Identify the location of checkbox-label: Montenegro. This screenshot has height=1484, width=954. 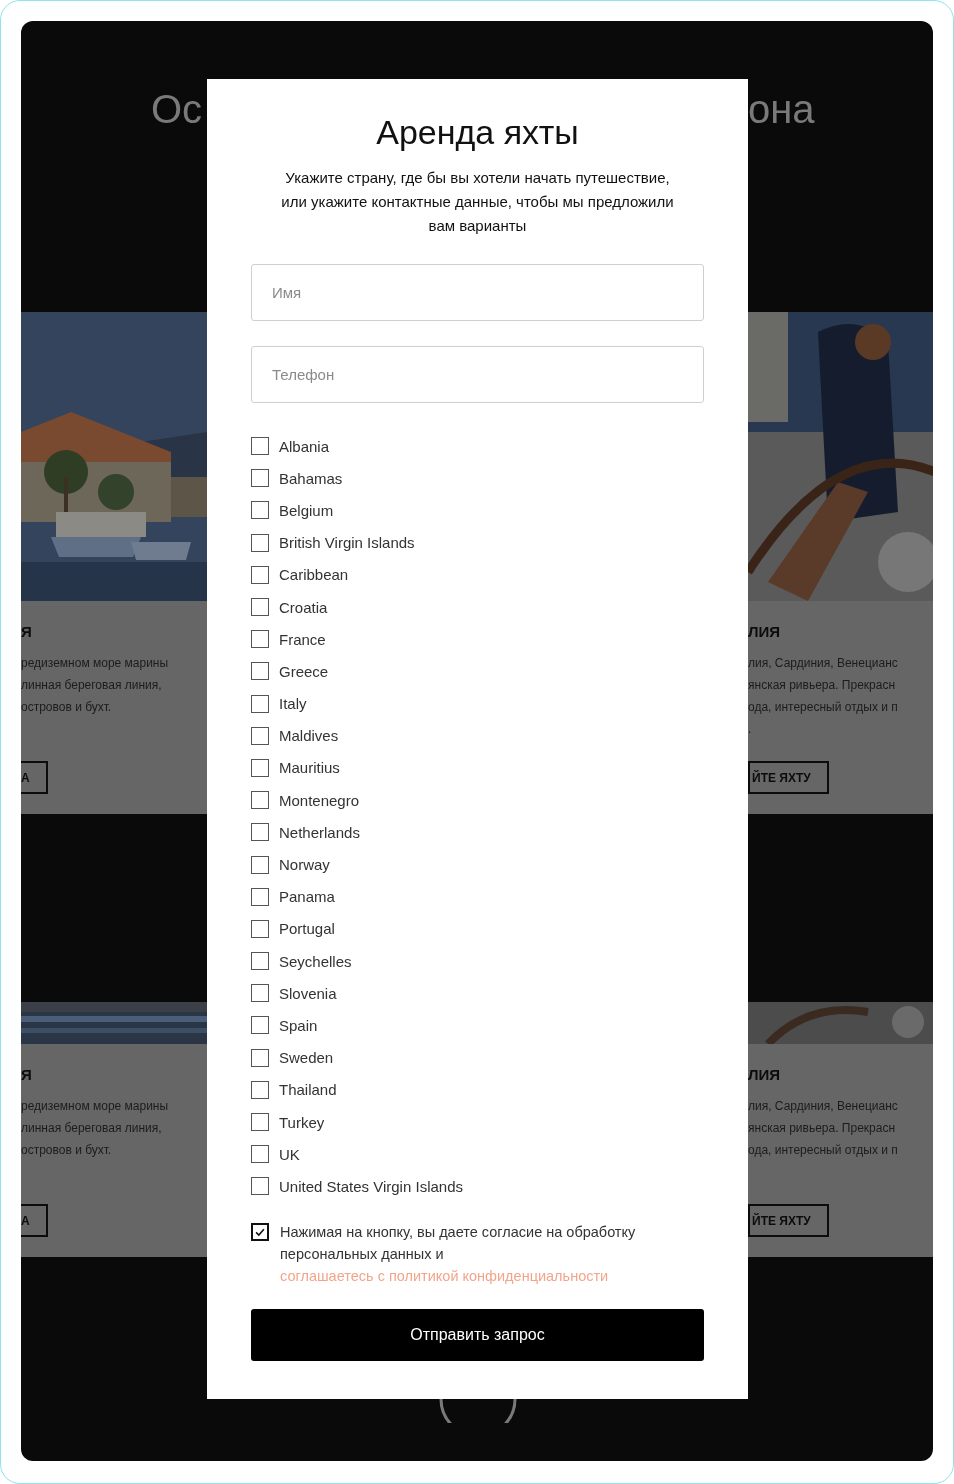
(319, 800).